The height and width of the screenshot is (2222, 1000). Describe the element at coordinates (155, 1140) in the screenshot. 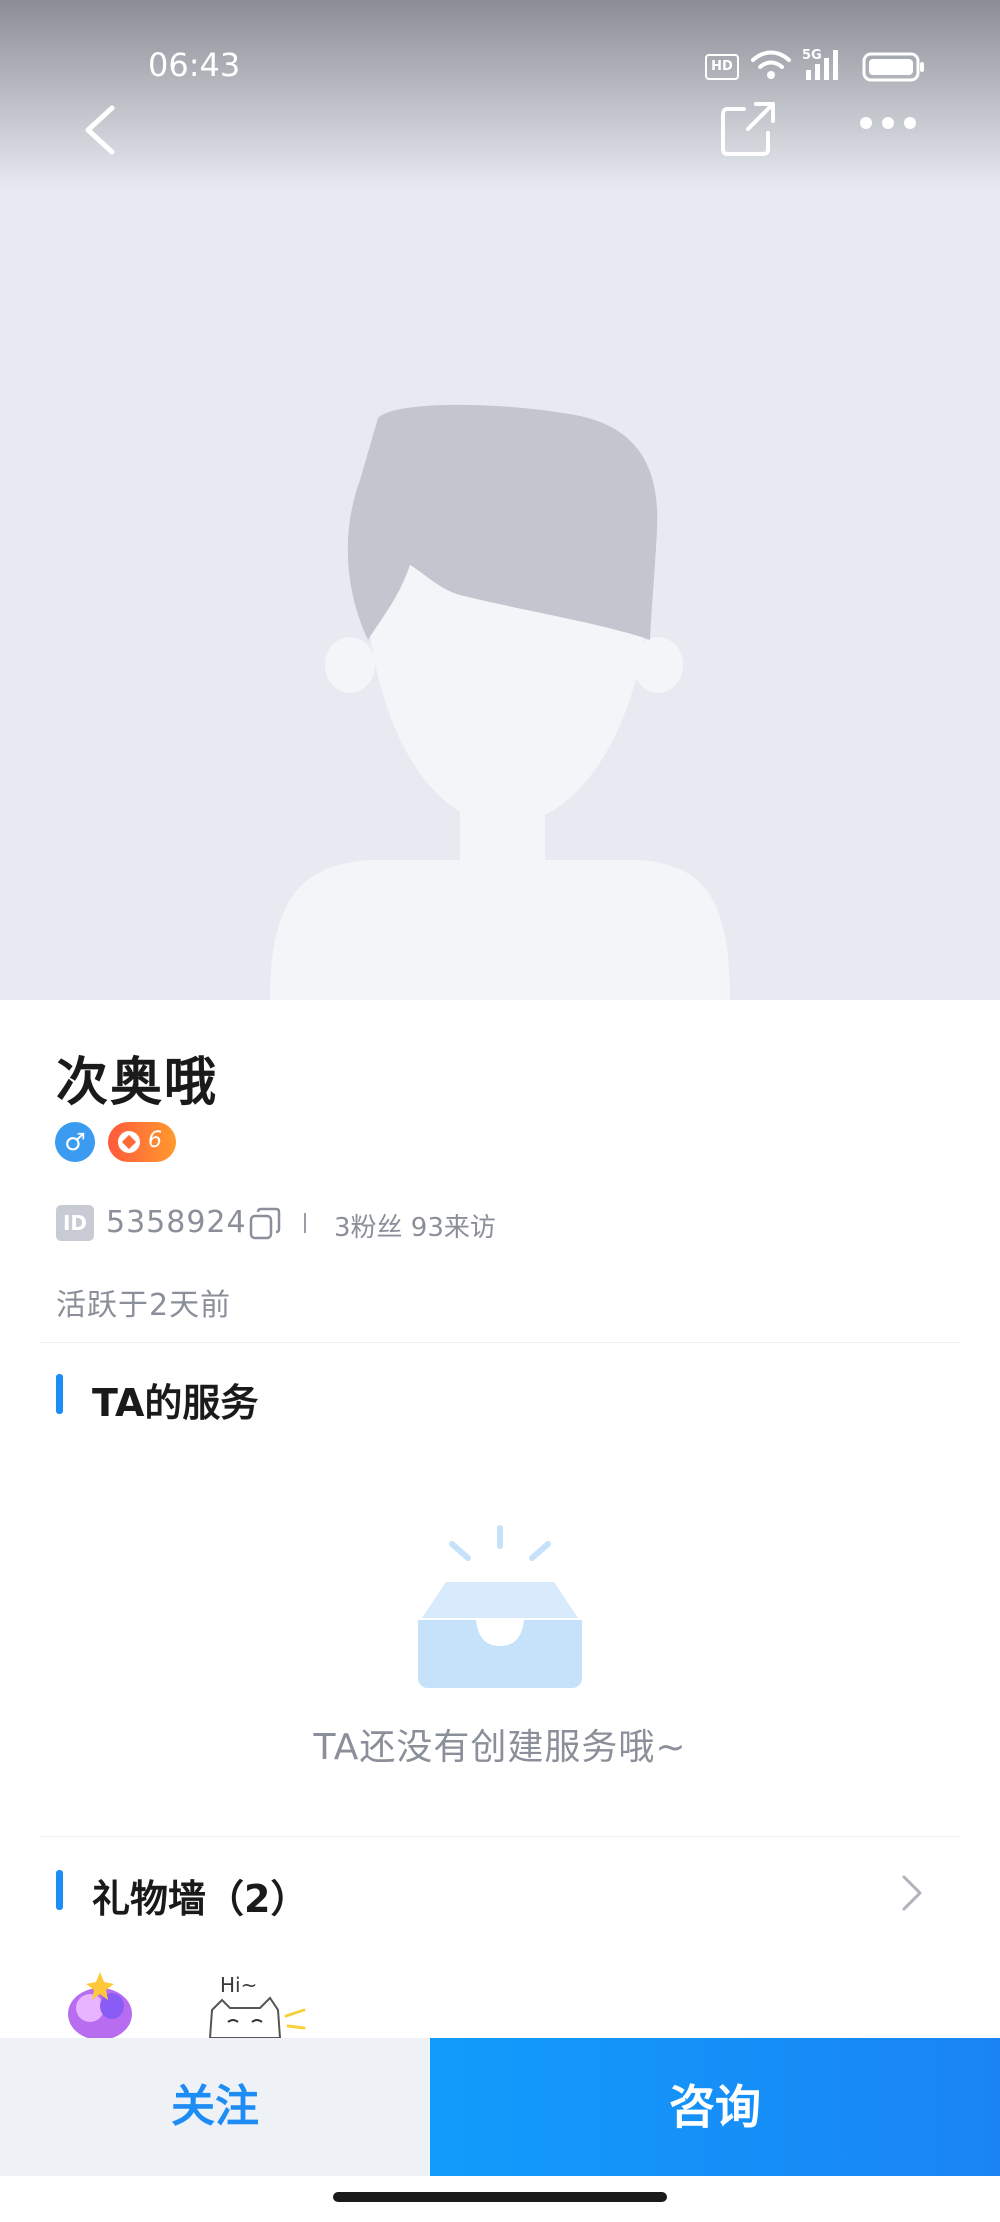

I see `level-value: 6` at that location.